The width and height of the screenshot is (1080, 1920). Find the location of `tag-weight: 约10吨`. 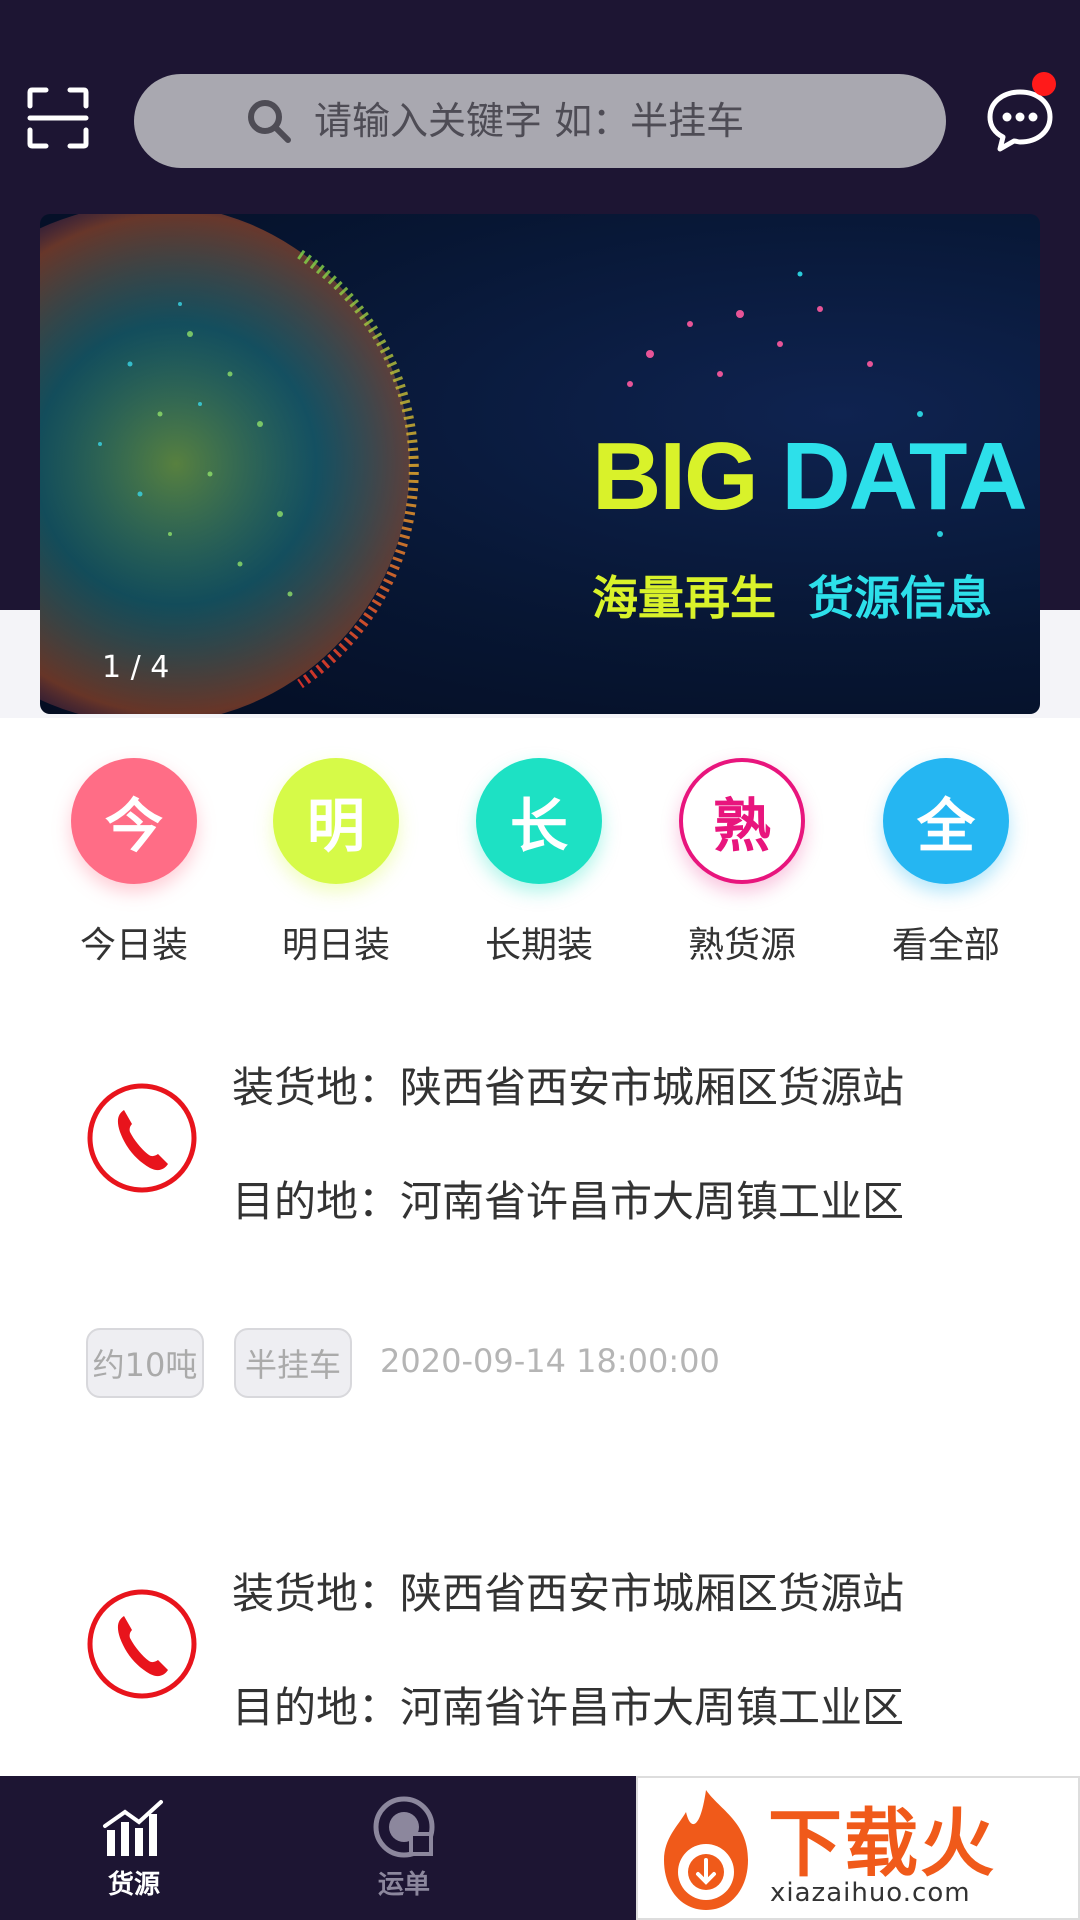

tag-weight: 约10吨 is located at coordinates (145, 1363).